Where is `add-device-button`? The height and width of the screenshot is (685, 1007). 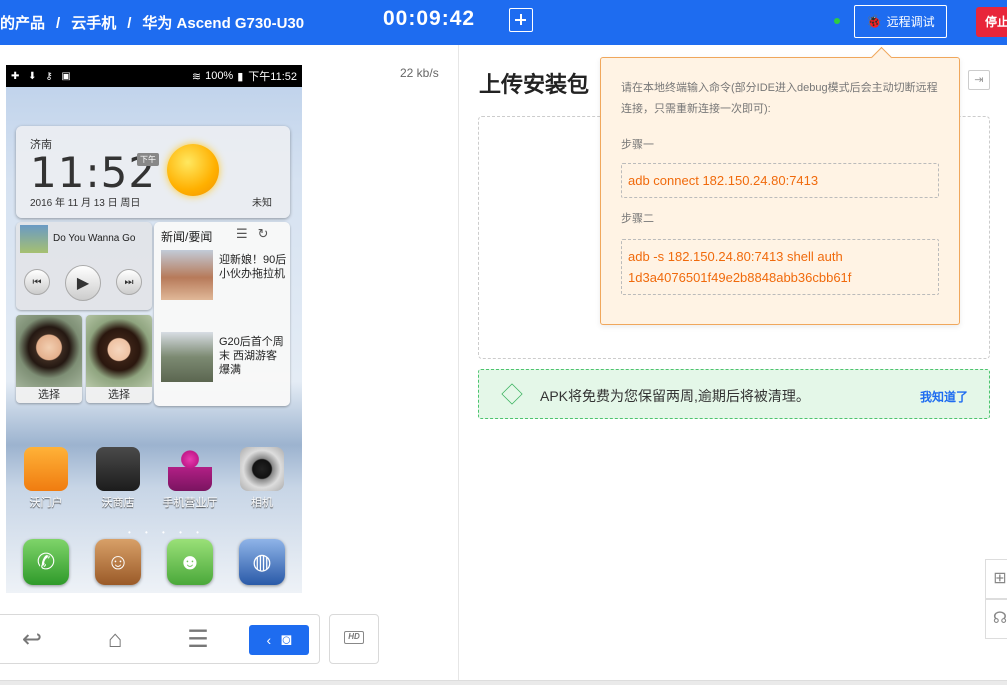 add-device-button is located at coordinates (521, 20).